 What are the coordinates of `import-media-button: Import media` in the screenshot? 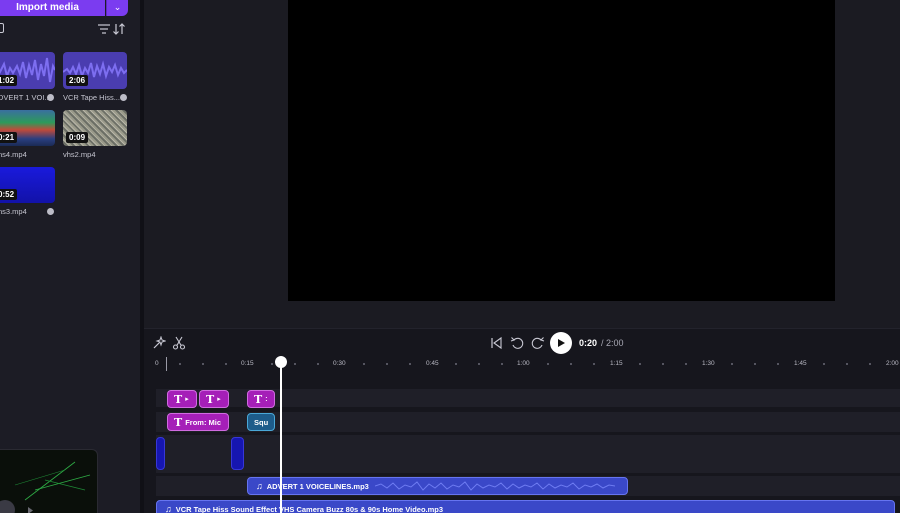 It's located at (52, 8).